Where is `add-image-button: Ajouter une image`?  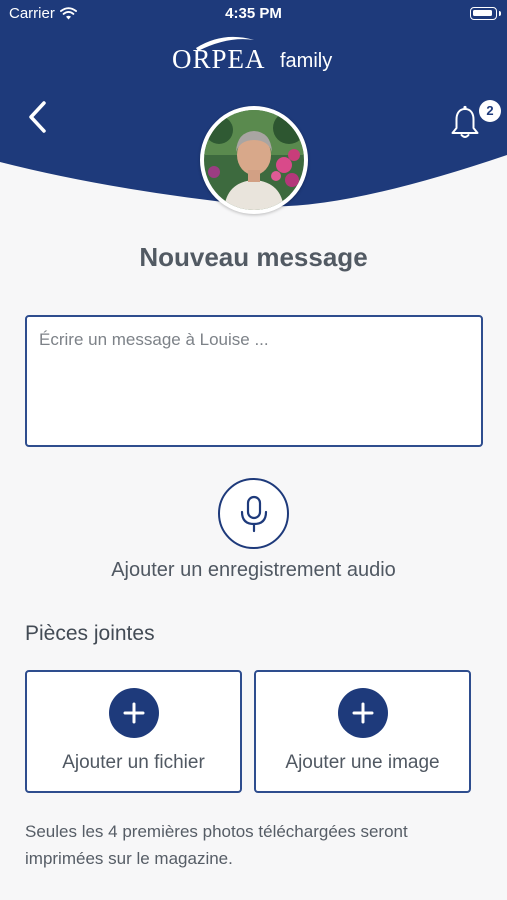 add-image-button: Ajouter une image is located at coordinates (362, 731).